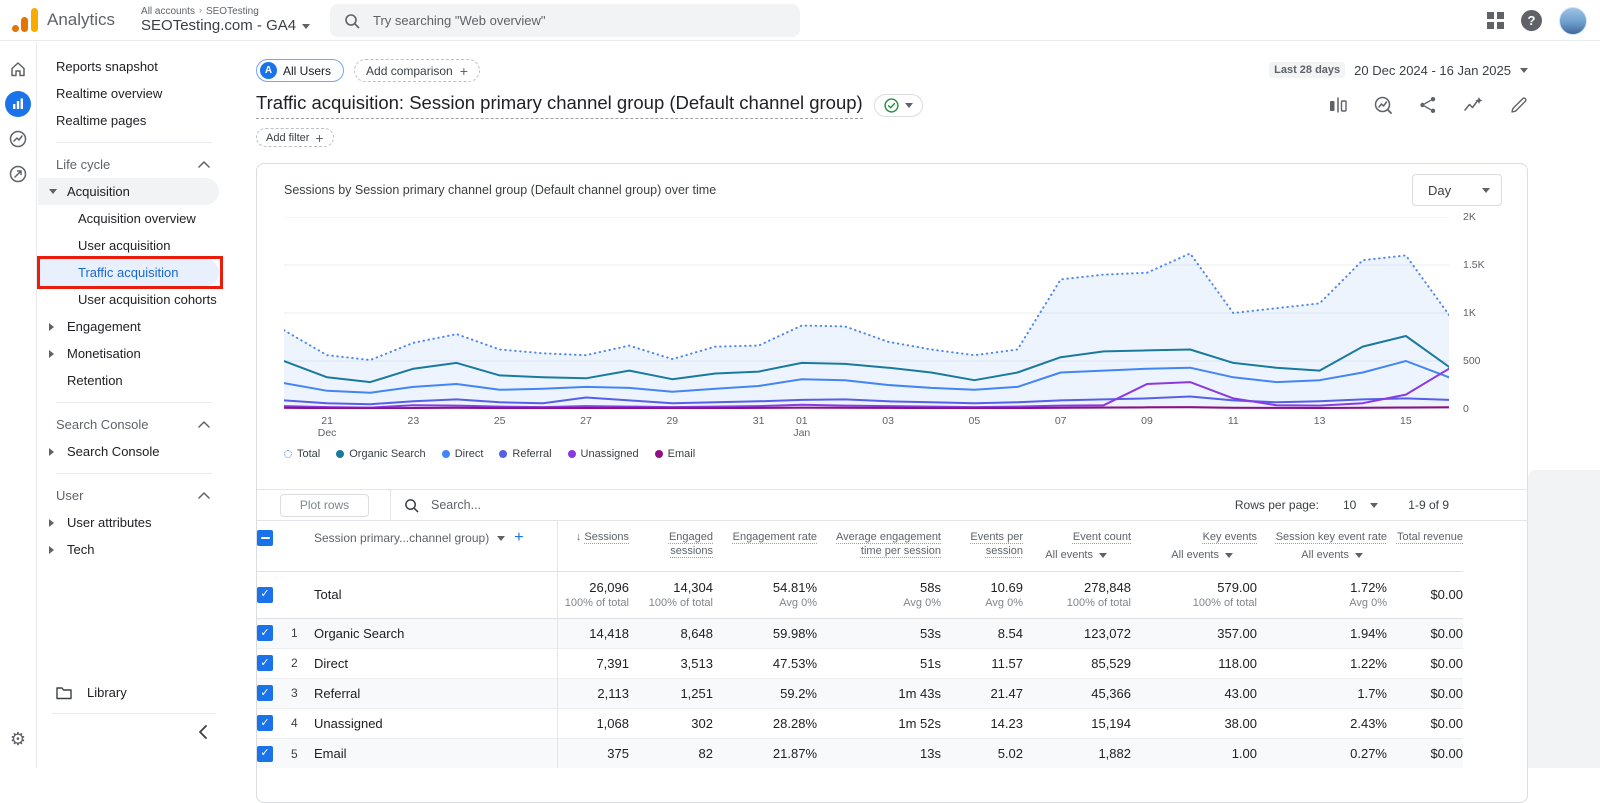 This screenshot has width=1600, height=803. Describe the element at coordinates (1069, 555) in the screenshot. I see `column-filter-label: All events` at that location.